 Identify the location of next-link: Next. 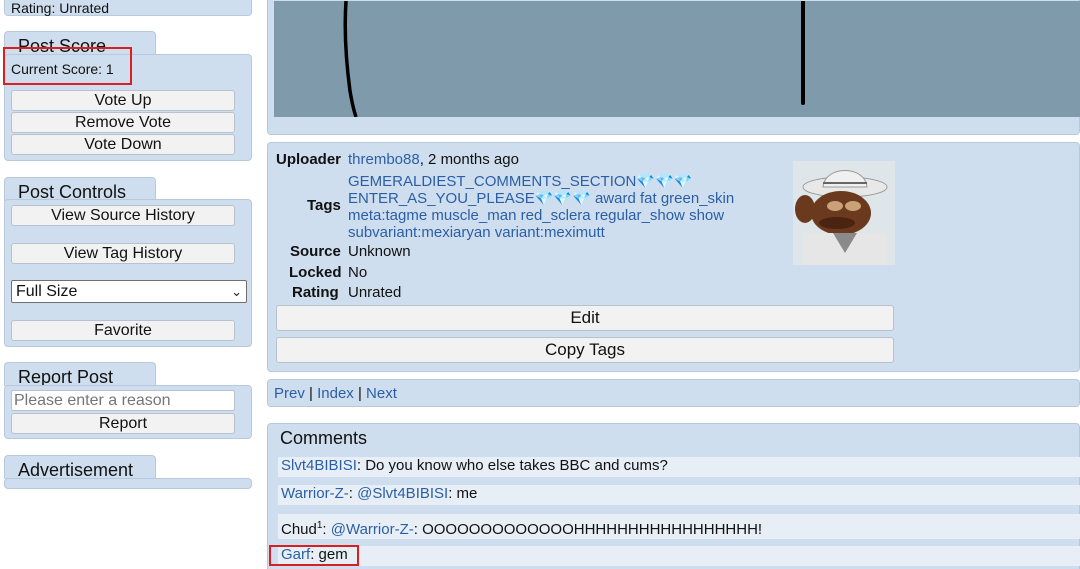
(381, 393).